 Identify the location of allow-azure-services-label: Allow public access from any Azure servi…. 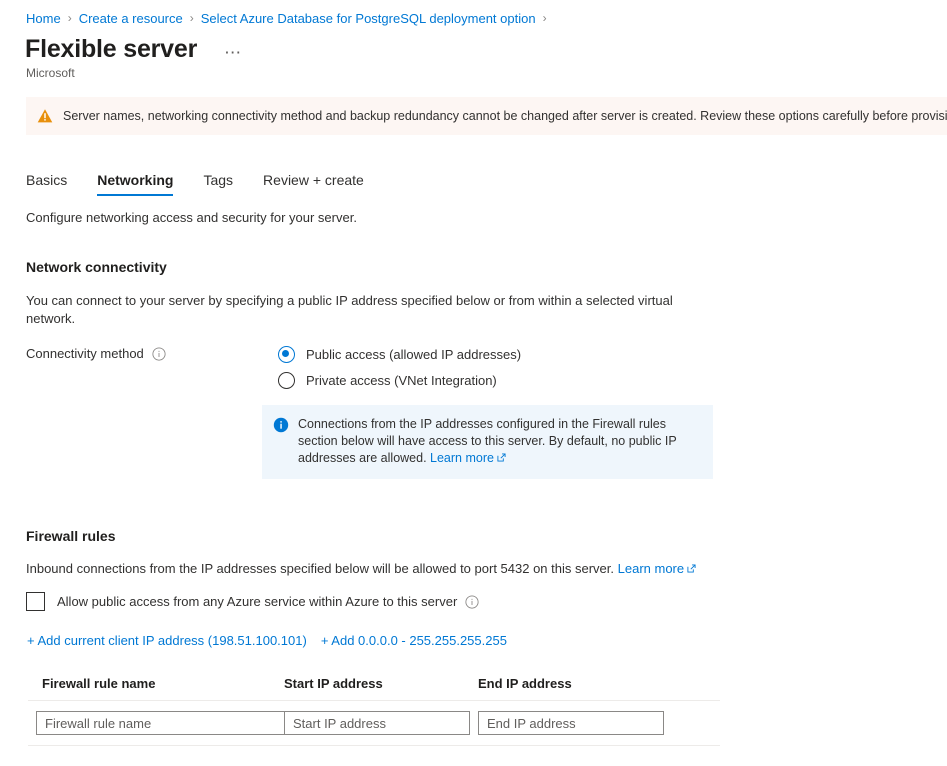
(257, 601).